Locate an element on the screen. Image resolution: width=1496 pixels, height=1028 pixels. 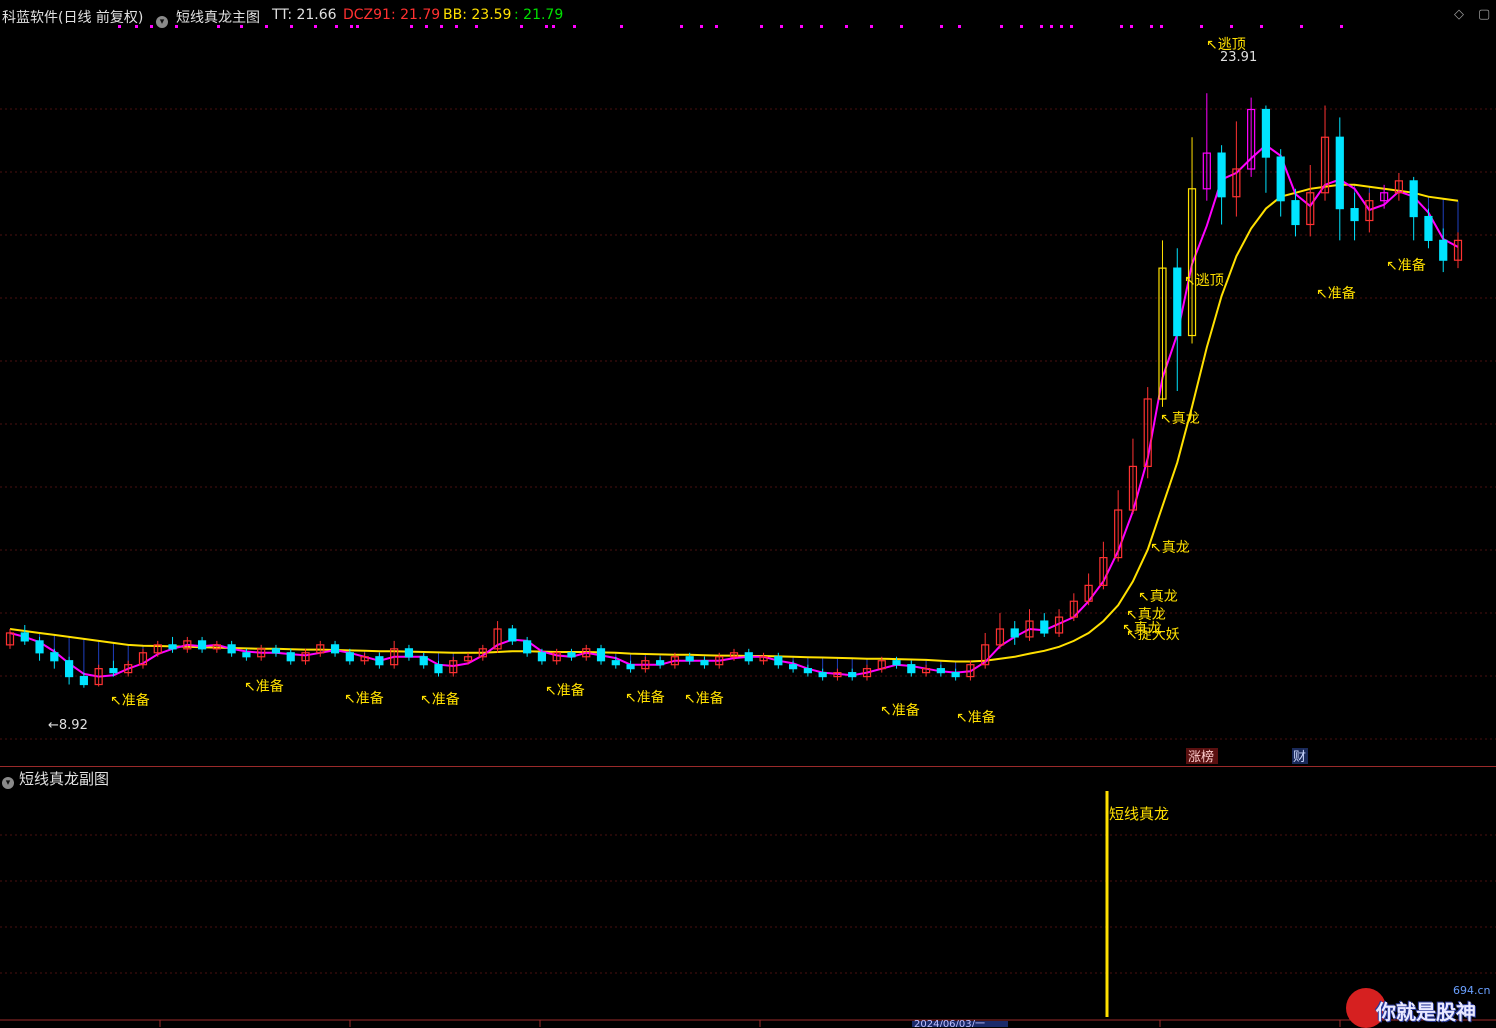
annotation-zb9: ↖准备 is located at coordinates (976, 717).